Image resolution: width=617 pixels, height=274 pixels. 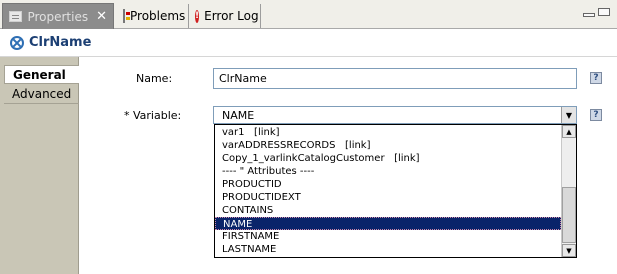 I want to click on variable-label: * Variable:, so click(x=153, y=115).